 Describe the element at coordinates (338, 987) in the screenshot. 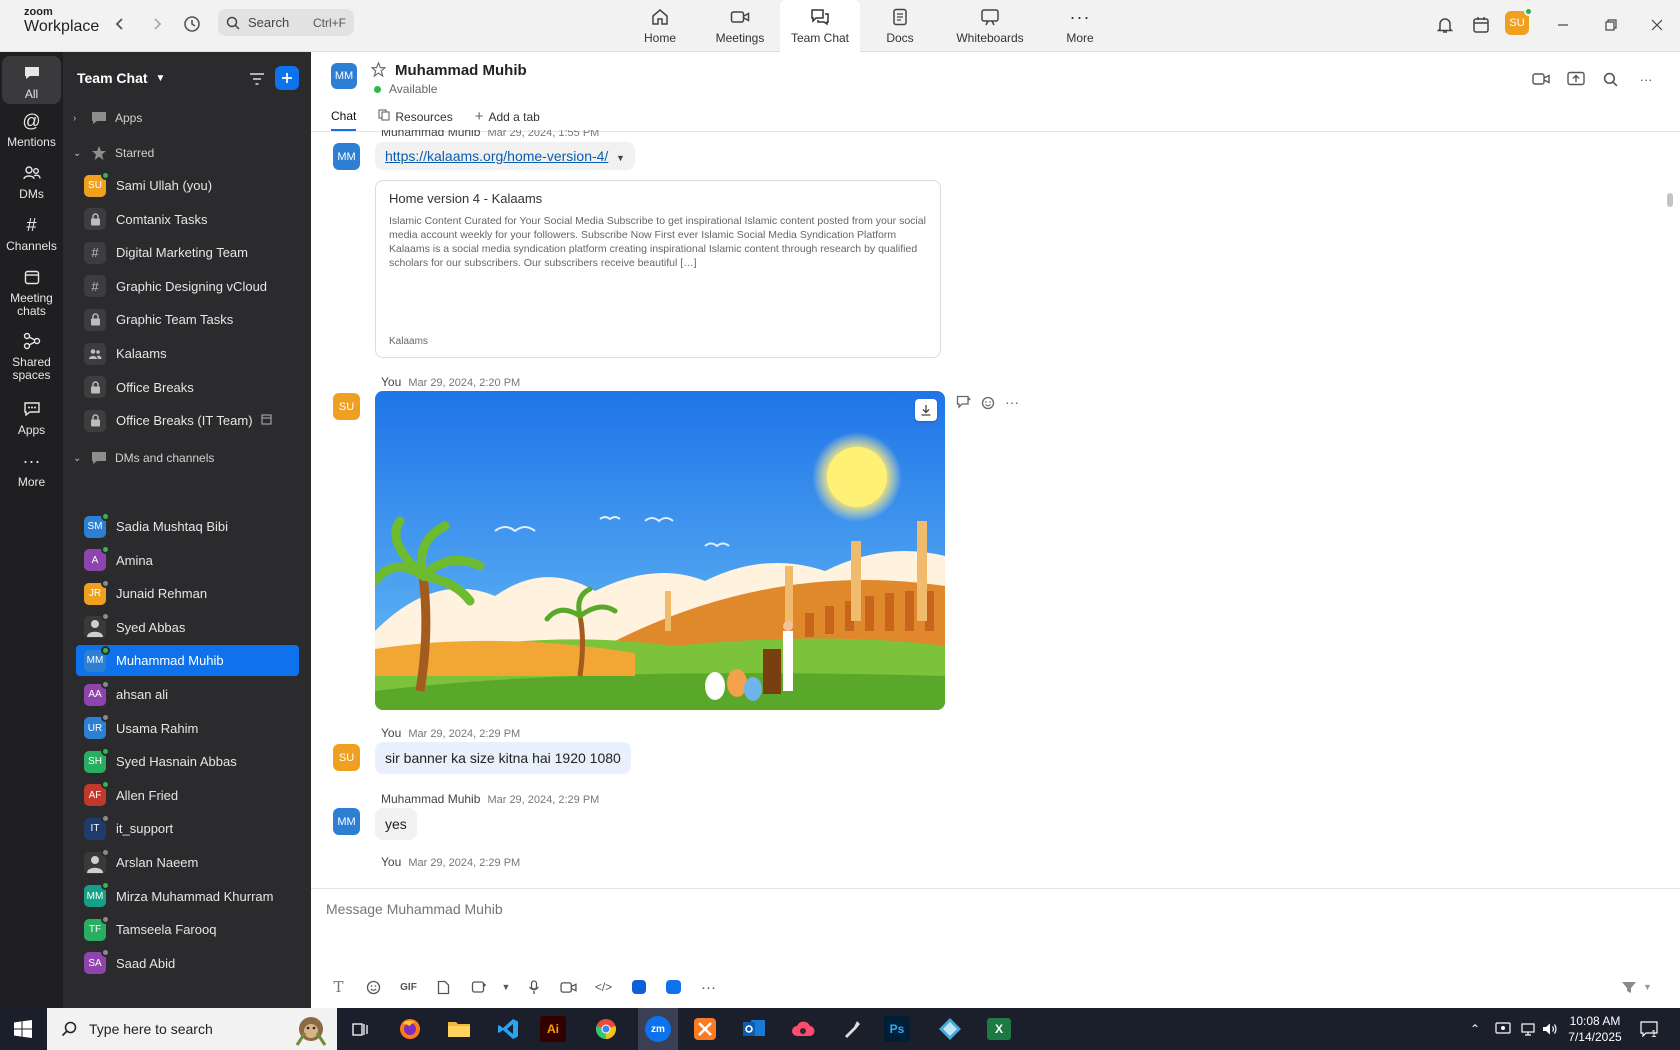

I see `format-text-icon: T` at that location.